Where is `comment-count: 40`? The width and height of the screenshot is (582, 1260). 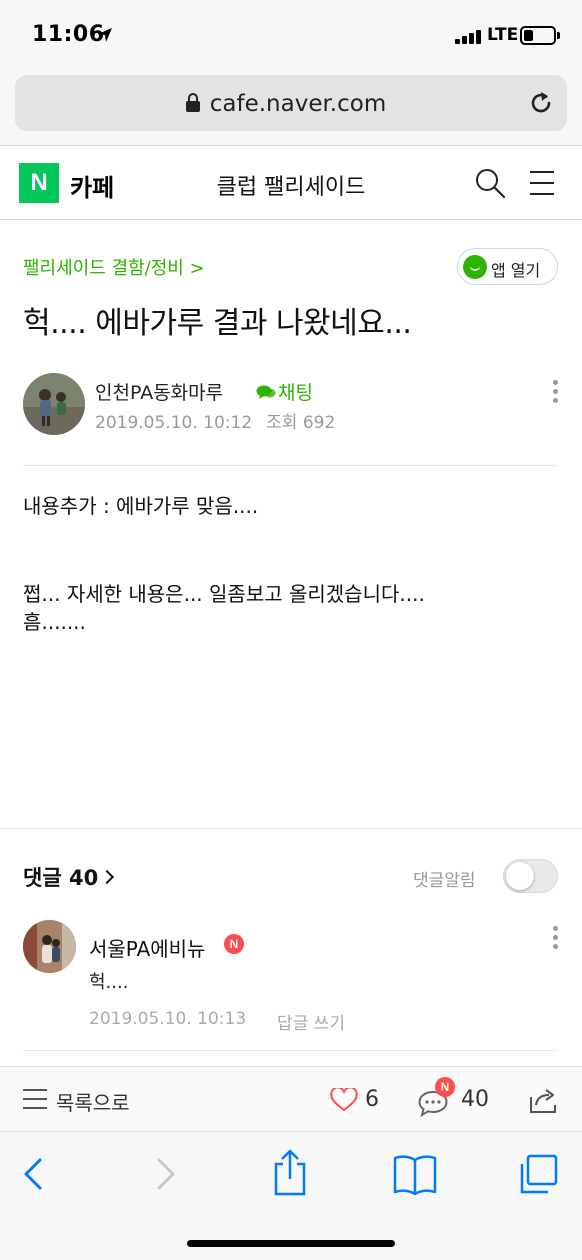 comment-count: 40 is located at coordinates (475, 1099).